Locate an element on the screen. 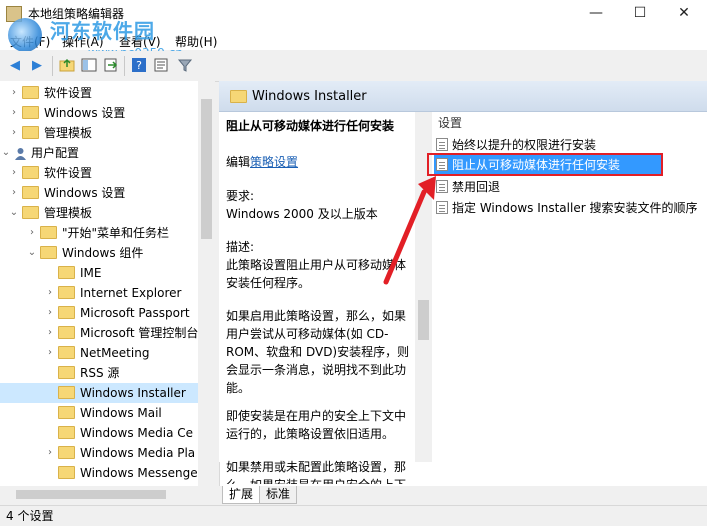 Image resolution: width=707 pixels, height=526 pixels. tree-item-label: 用户配置 is located at coordinates (55, 153).